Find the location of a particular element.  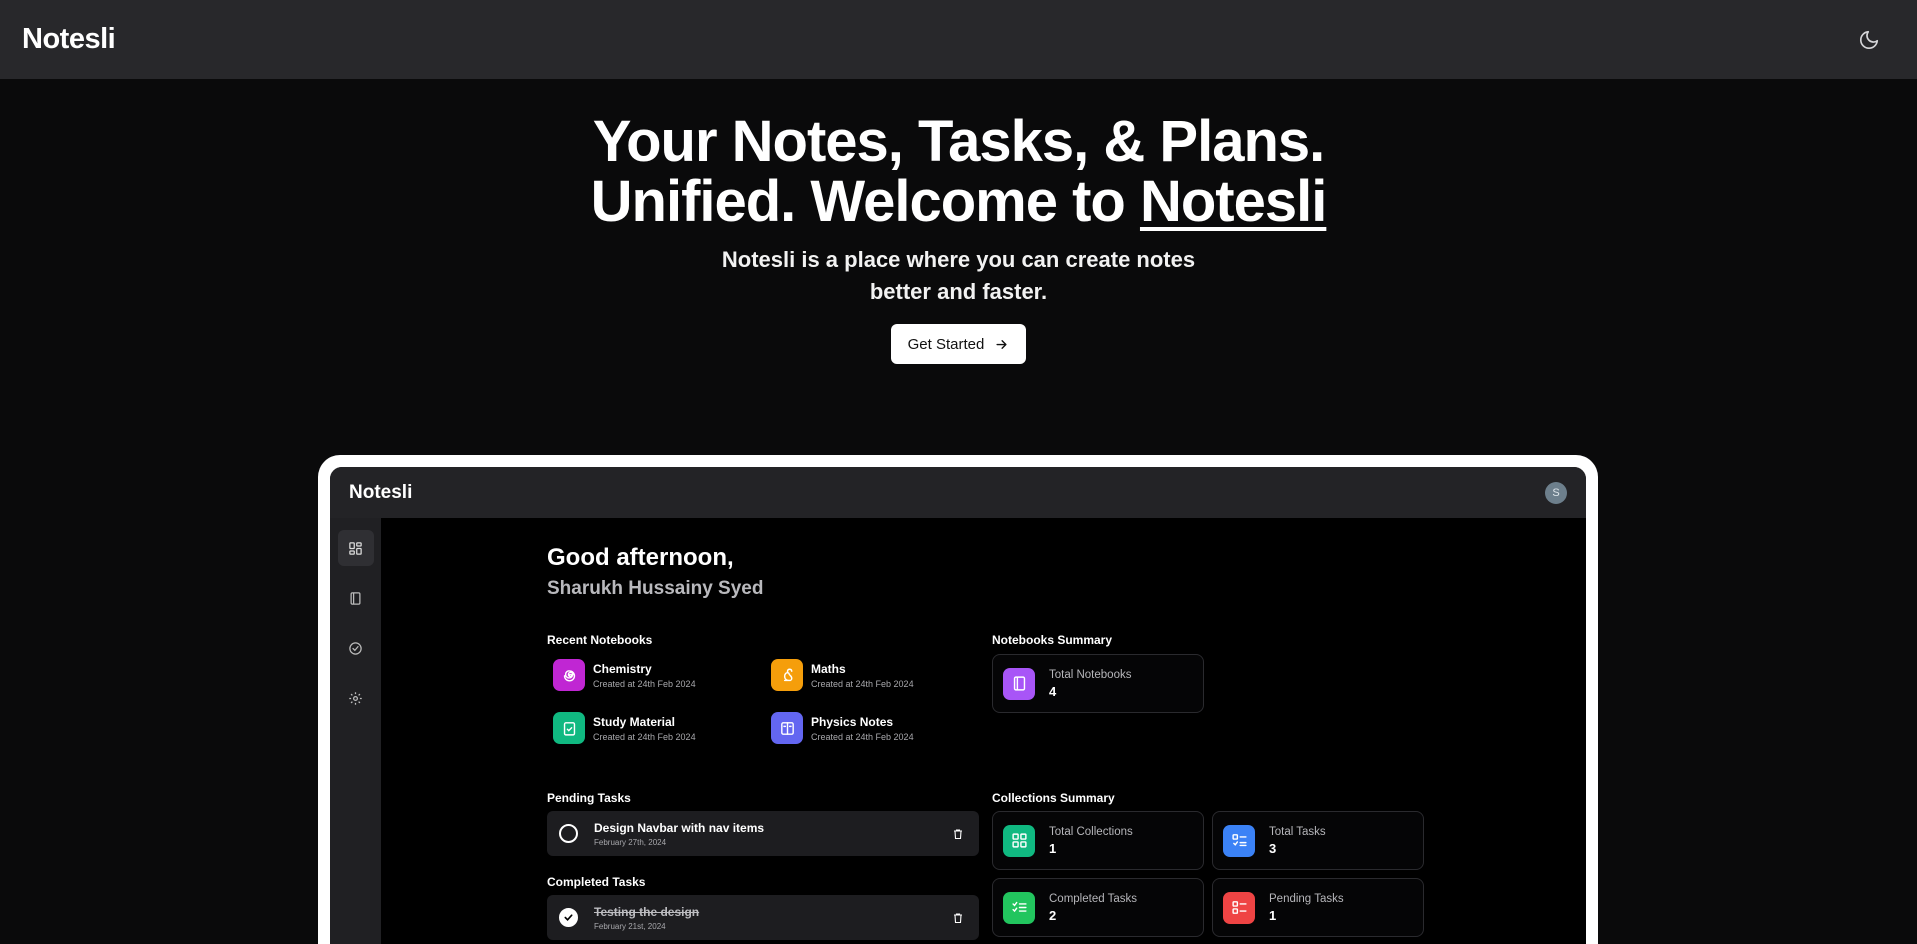

card-value: 3 is located at coordinates (1273, 848).